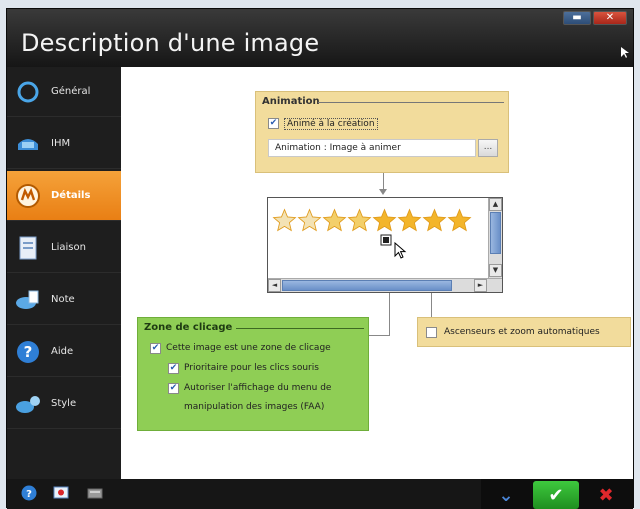 Image resolution: width=640 pixels, height=509 pixels. What do you see at coordinates (495, 204) in the screenshot?
I see `scroll-up-arrow: ▲` at bounding box center [495, 204].